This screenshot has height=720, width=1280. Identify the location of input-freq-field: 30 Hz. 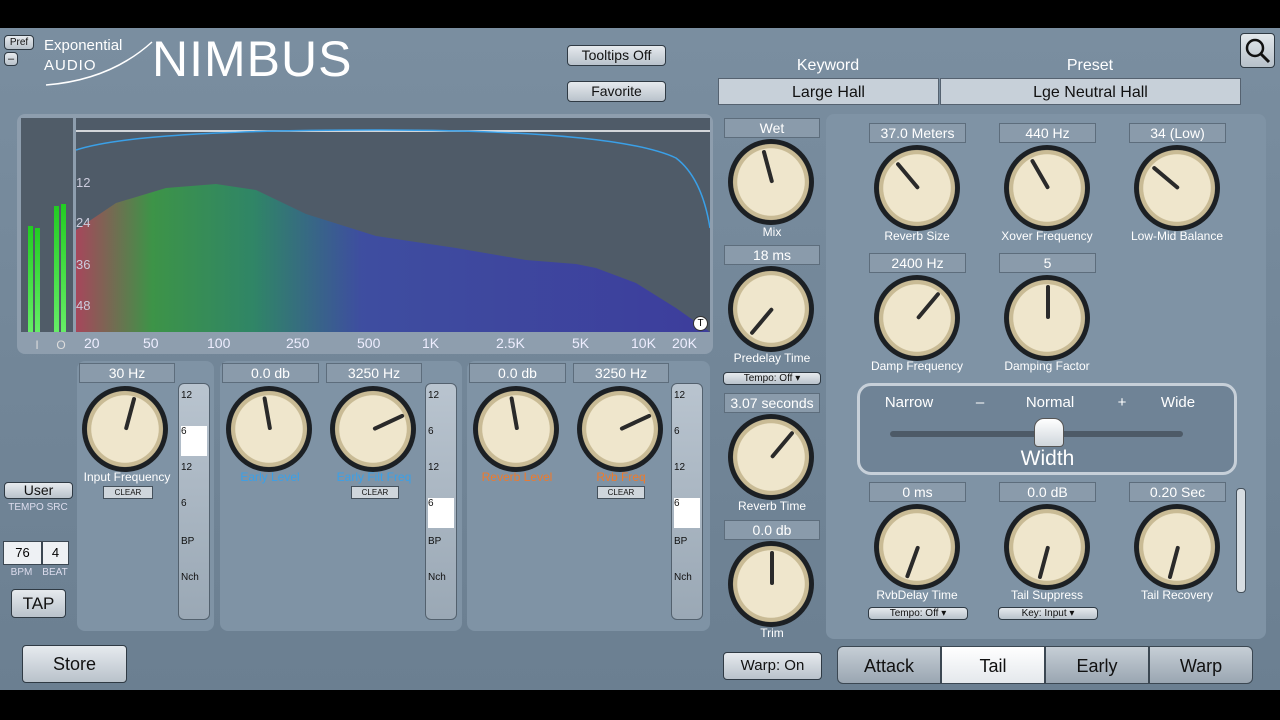
(127, 373).